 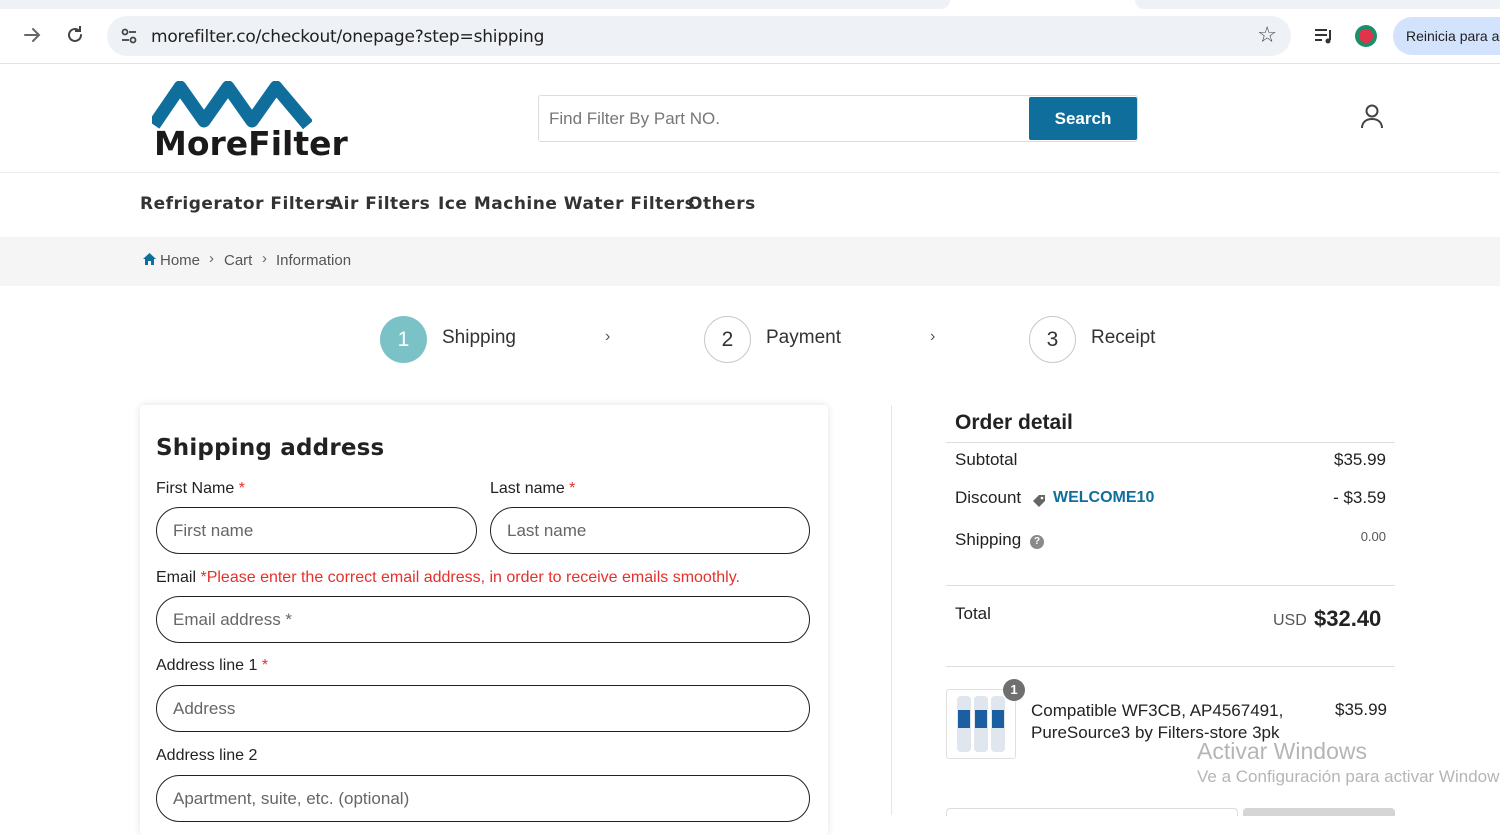 What do you see at coordinates (403, 339) in the screenshot?
I see `step-1-circle: 1` at bounding box center [403, 339].